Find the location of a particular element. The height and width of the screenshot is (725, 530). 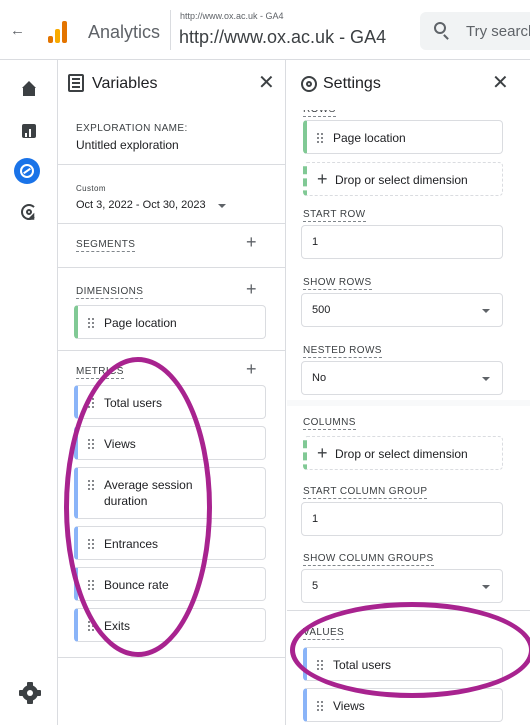

nested-rows-label: NESTED ROWS is located at coordinates (342, 351).